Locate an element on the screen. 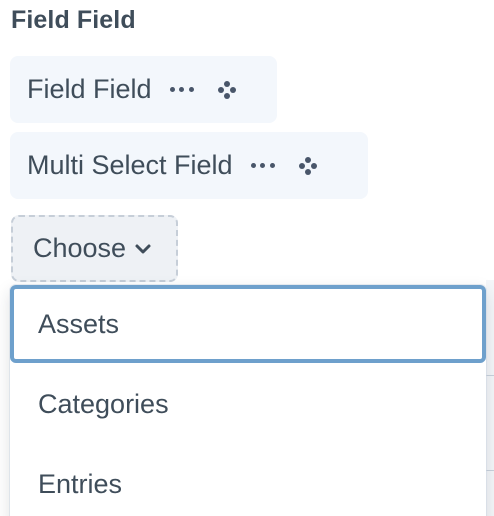 This screenshot has width=494, height=516. dropdown-item-assets: Assets is located at coordinates (248, 324).